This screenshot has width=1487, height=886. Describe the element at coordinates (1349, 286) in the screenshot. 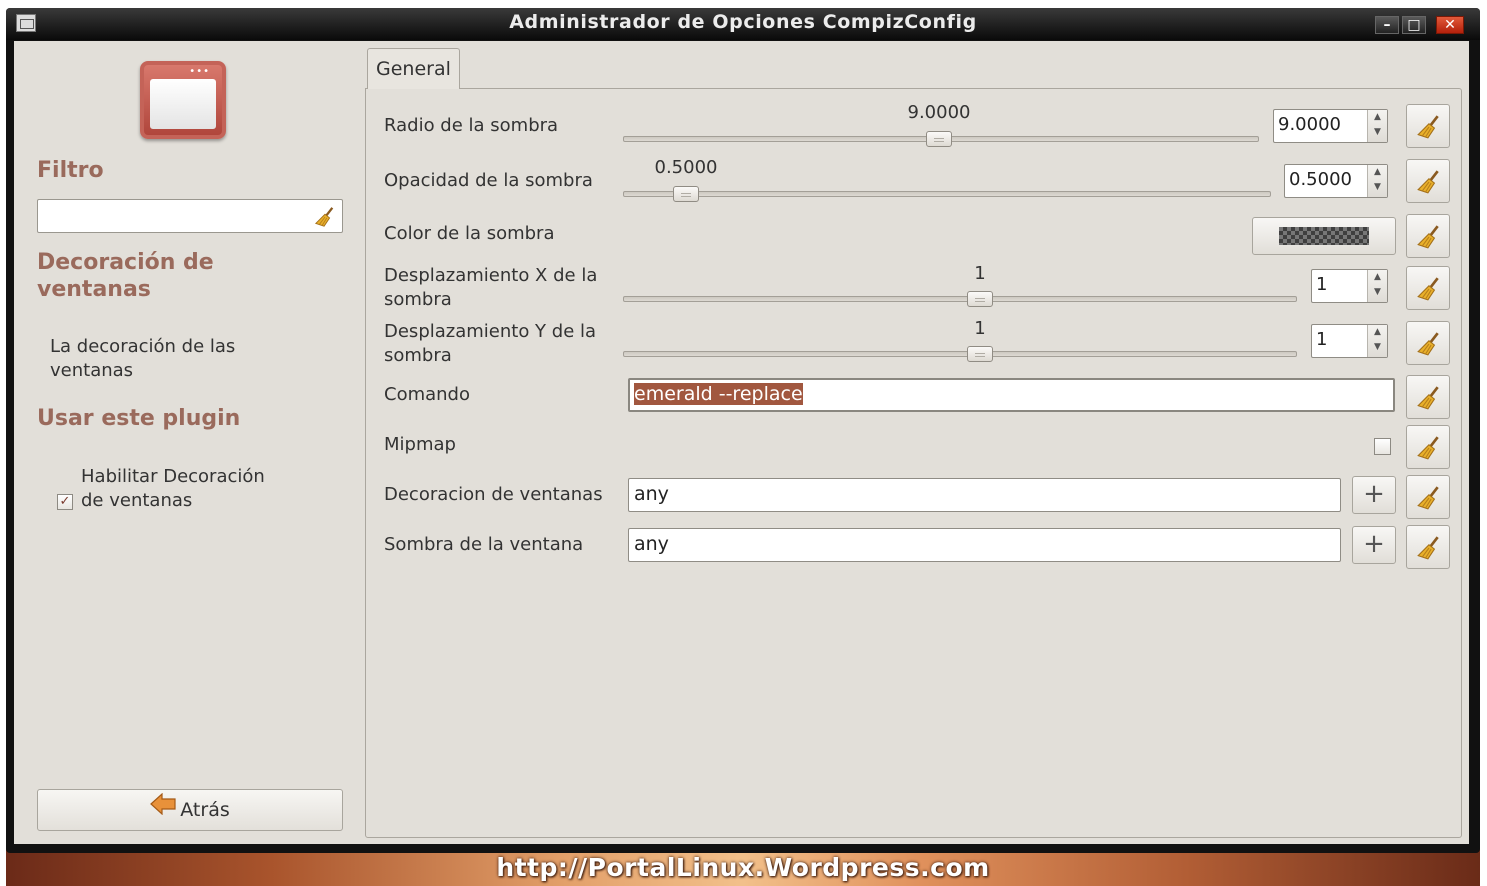

I see `shadow-x-offset-spinbox: 1 ▲ ▼` at that location.